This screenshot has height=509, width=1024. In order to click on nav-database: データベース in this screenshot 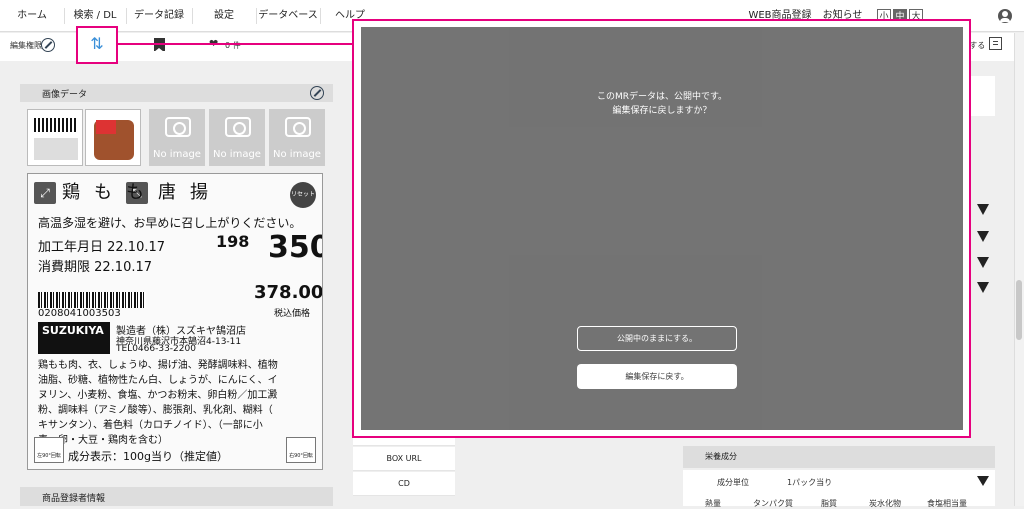, I will do `click(288, 16)`.